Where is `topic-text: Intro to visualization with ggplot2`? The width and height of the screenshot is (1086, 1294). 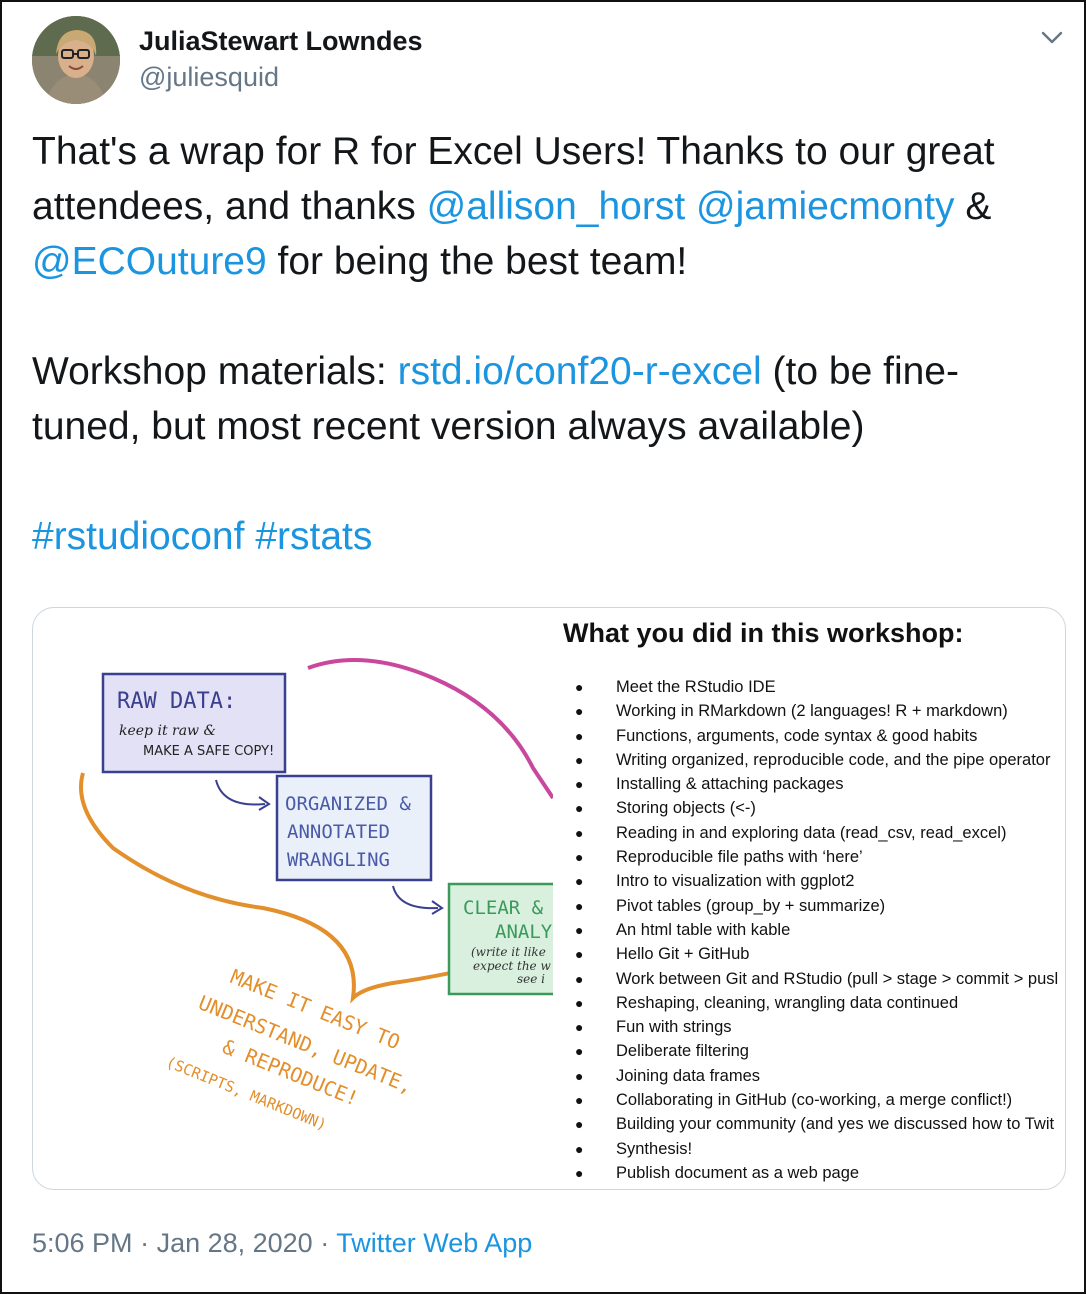
topic-text: Intro to visualization with ggplot2 is located at coordinates (735, 881).